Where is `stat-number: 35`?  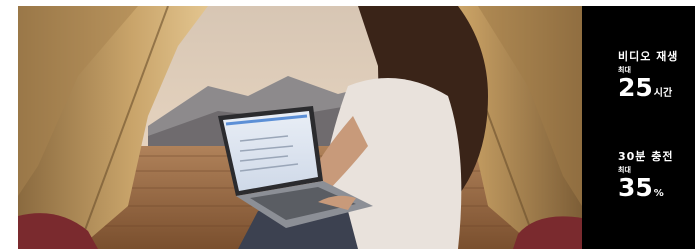 stat-number: 35 is located at coordinates (635, 187).